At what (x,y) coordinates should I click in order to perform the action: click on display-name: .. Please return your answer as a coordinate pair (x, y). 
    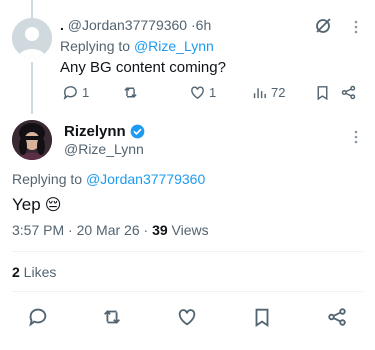
    Looking at the image, I should click on (62, 25).